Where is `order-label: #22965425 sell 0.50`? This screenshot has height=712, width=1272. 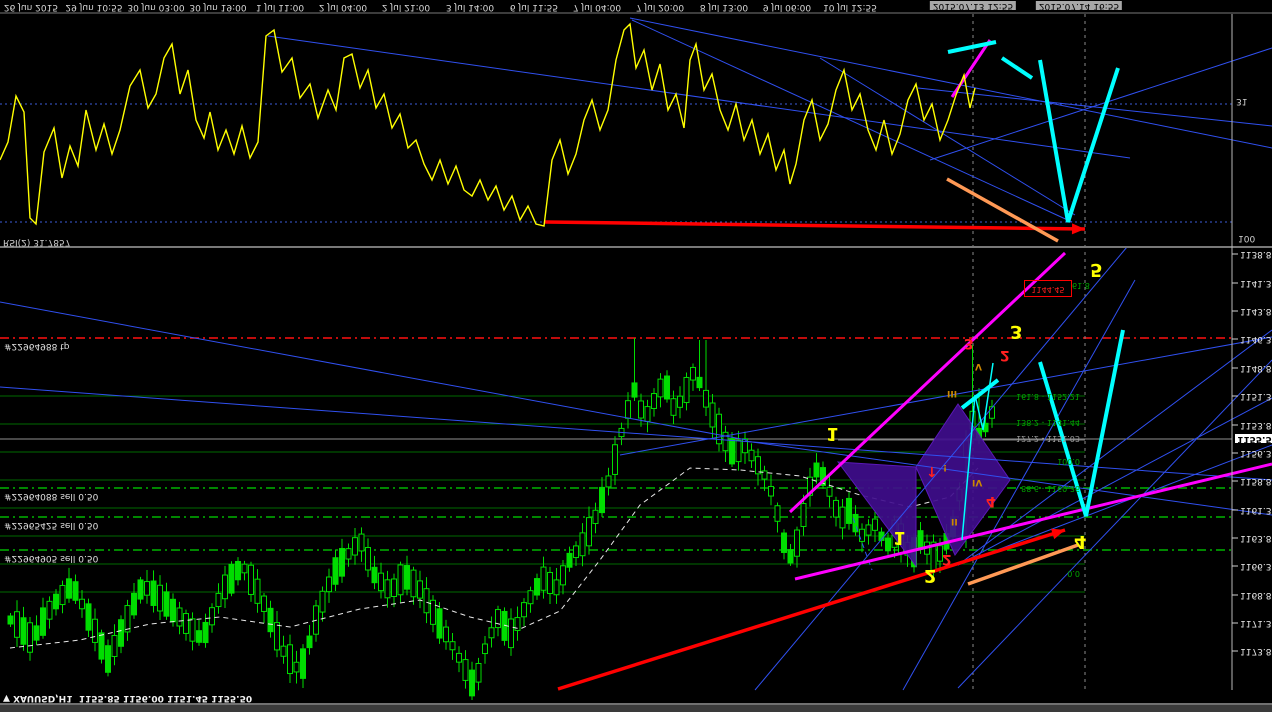
order-label: #22965425 sell 0.50 is located at coordinates (51, 525).